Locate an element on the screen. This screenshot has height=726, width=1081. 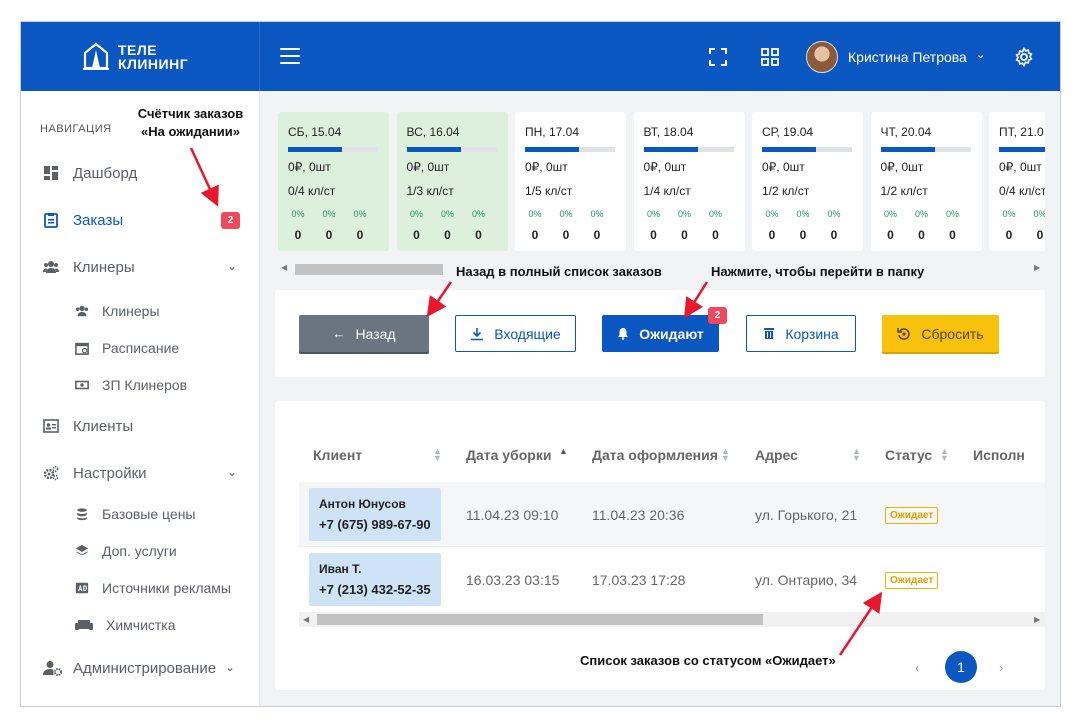
day-ratio: 1/3 кл/ст is located at coordinates (430, 191).